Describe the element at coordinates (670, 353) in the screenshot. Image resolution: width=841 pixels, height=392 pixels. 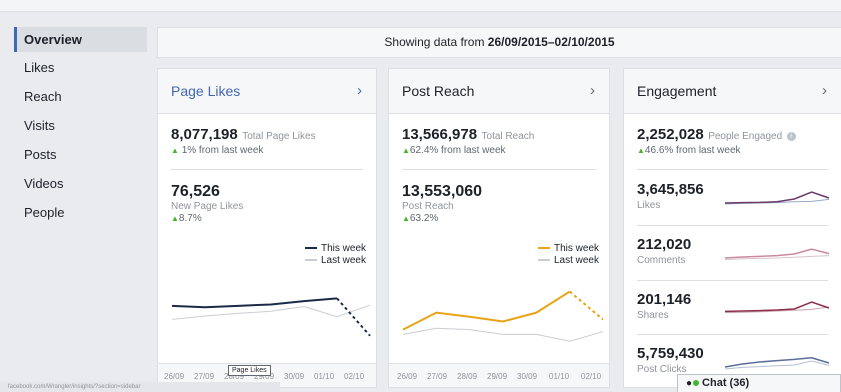
I see `post-clicks-value: 5,759,430` at that location.